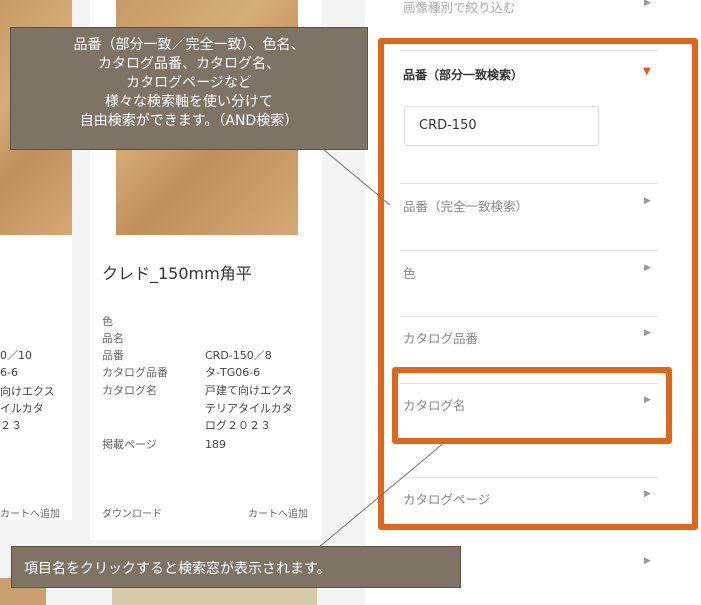 The image size is (701, 605). I want to click on catalog-name-value: 戸建て向けエクス, so click(249, 390).